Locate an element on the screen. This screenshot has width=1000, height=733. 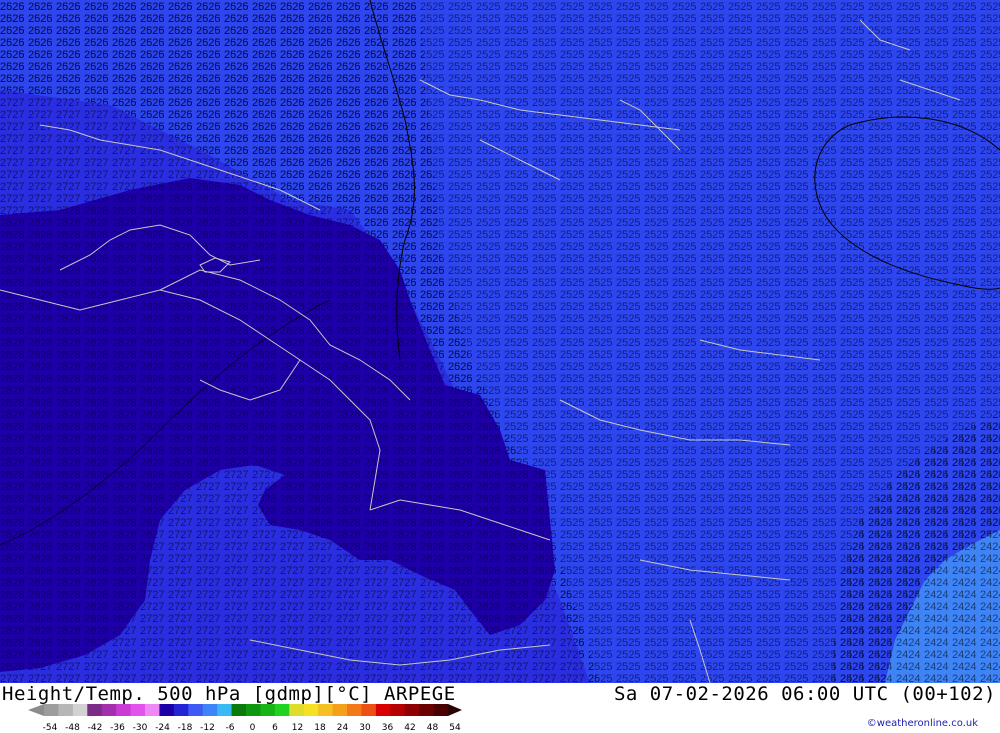
scale-tick-label: 18 is located at coordinates (320, 728).